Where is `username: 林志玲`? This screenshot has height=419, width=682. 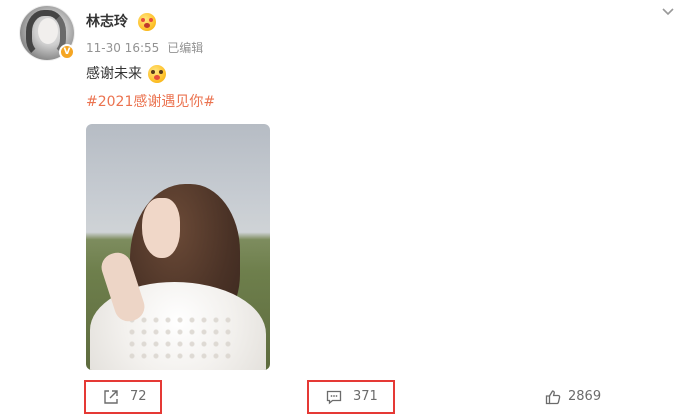
username: 林志玲 is located at coordinates (107, 22).